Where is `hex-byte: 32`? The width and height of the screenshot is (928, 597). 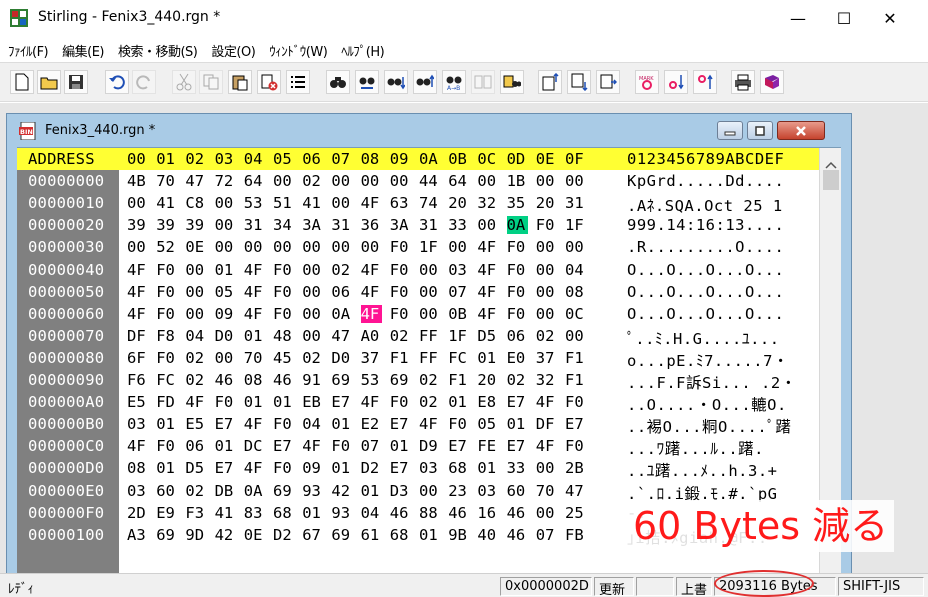 hex-byte: 32 is located at coordinates (487, 203).